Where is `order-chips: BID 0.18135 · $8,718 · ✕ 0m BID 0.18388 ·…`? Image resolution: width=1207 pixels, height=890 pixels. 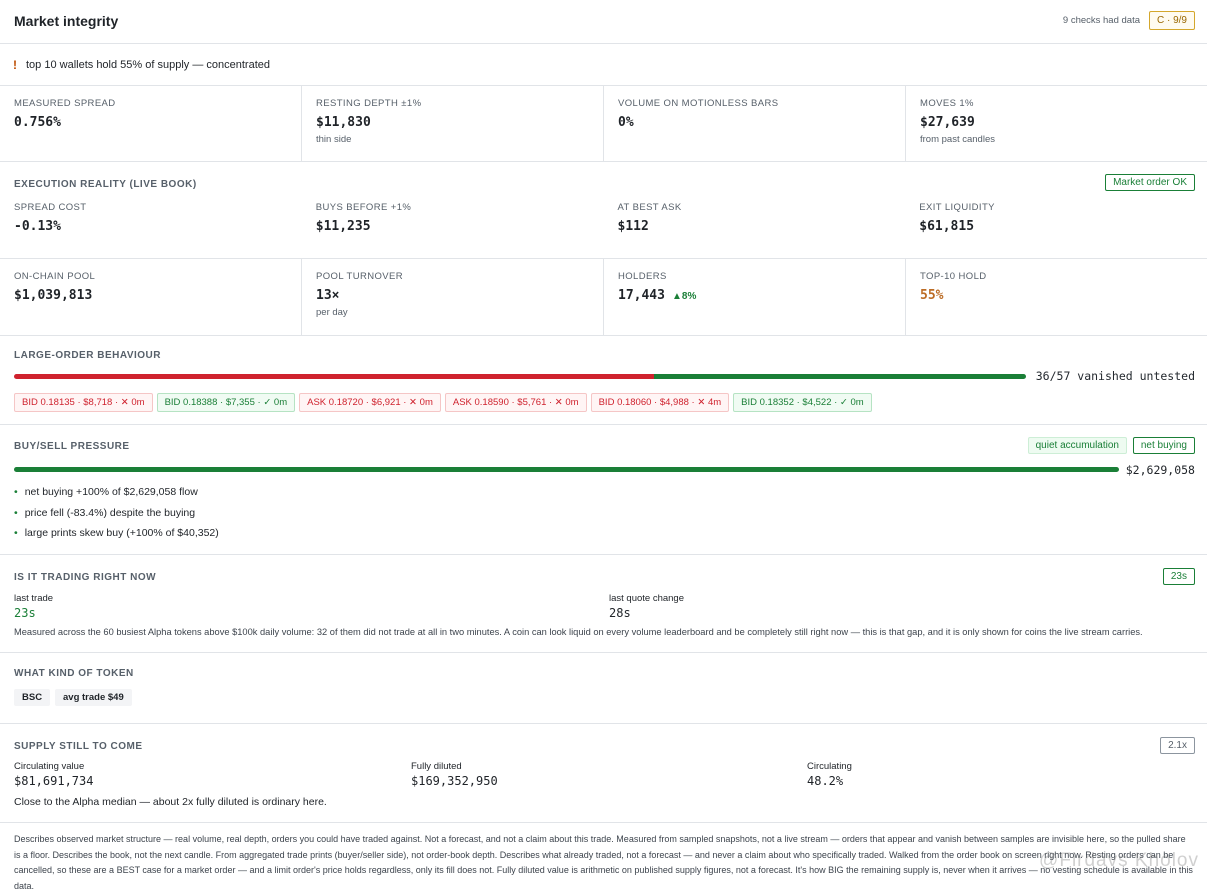
order-chips: BID 0.18135 · $8,718 · ✕ 0m BID 0.18388 ·… is located at coordinates (445, 402).